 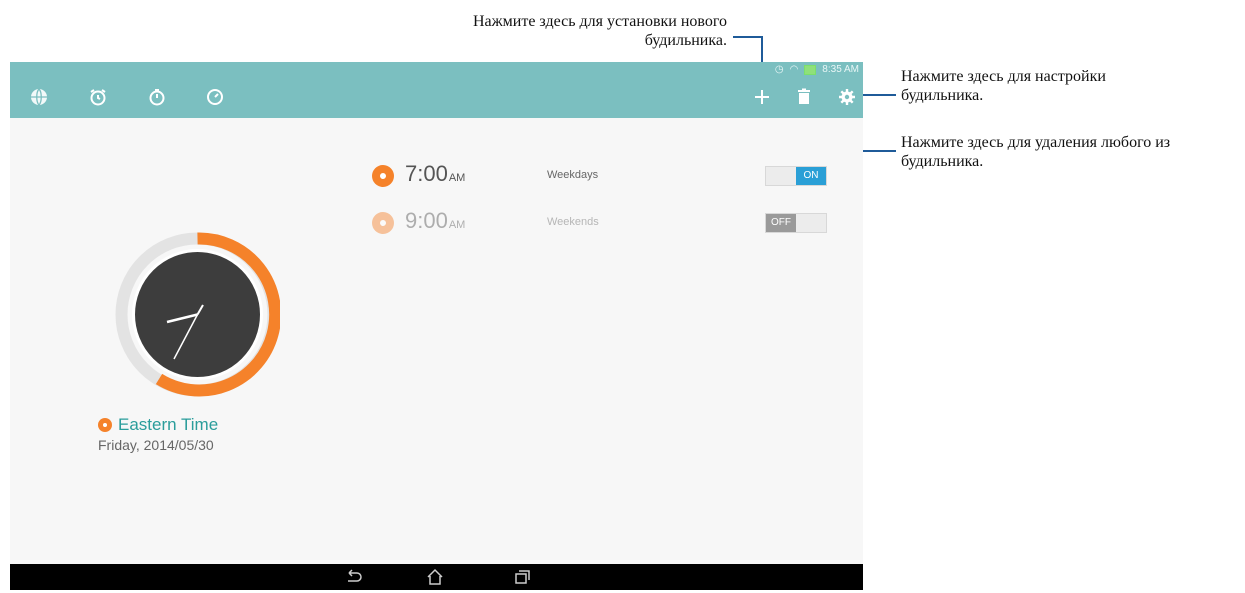 What do you see at coordinates (353, 577) in the screenshot?
I see `back-icon` at bounding box center [353, 577].